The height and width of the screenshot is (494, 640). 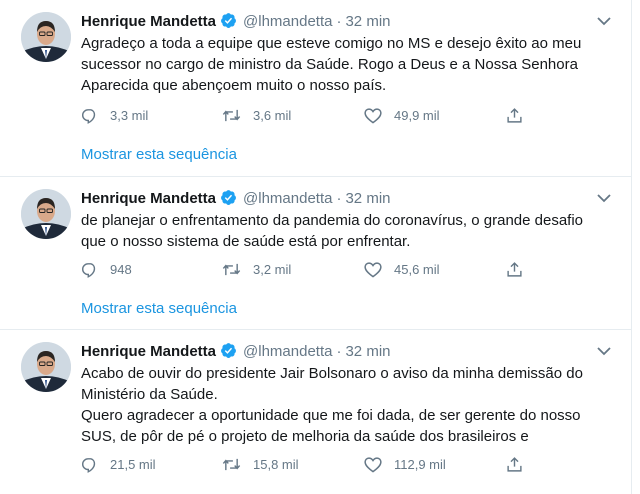 I want to click on like-button: 45,6 mil, so click(x=402, y=270).